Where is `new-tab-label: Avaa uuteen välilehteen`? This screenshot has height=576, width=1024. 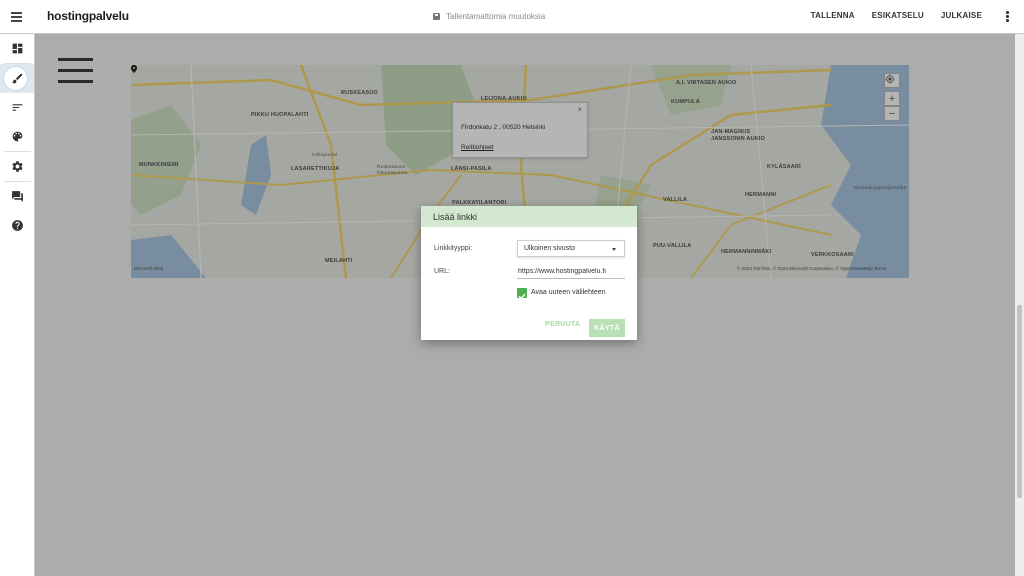 new-tab-label: Avaa uuteen välilehteen is located at coordinates (568, 292).